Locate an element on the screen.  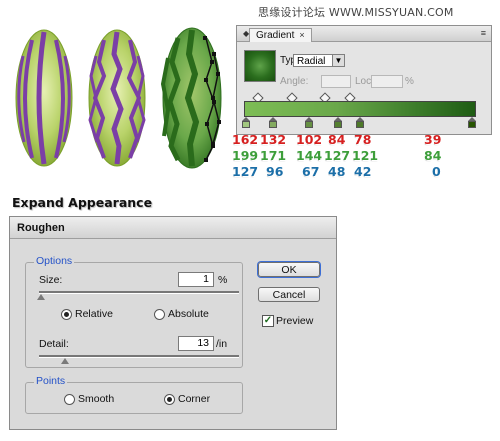
detail-slider-thumb is located at coordinates (65, 361).